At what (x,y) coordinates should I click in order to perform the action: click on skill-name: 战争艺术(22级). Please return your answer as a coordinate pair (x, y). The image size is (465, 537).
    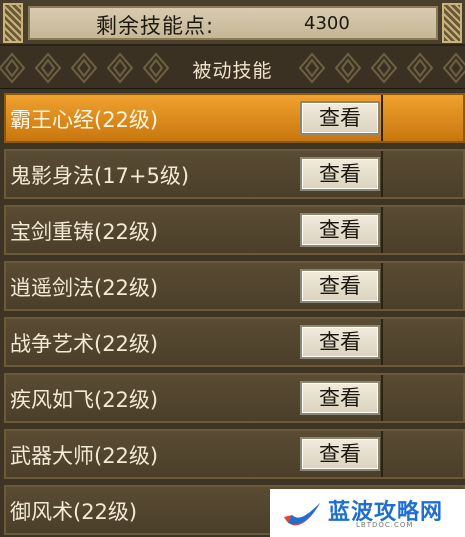
    Looking at the image, I should click on (84, 344).